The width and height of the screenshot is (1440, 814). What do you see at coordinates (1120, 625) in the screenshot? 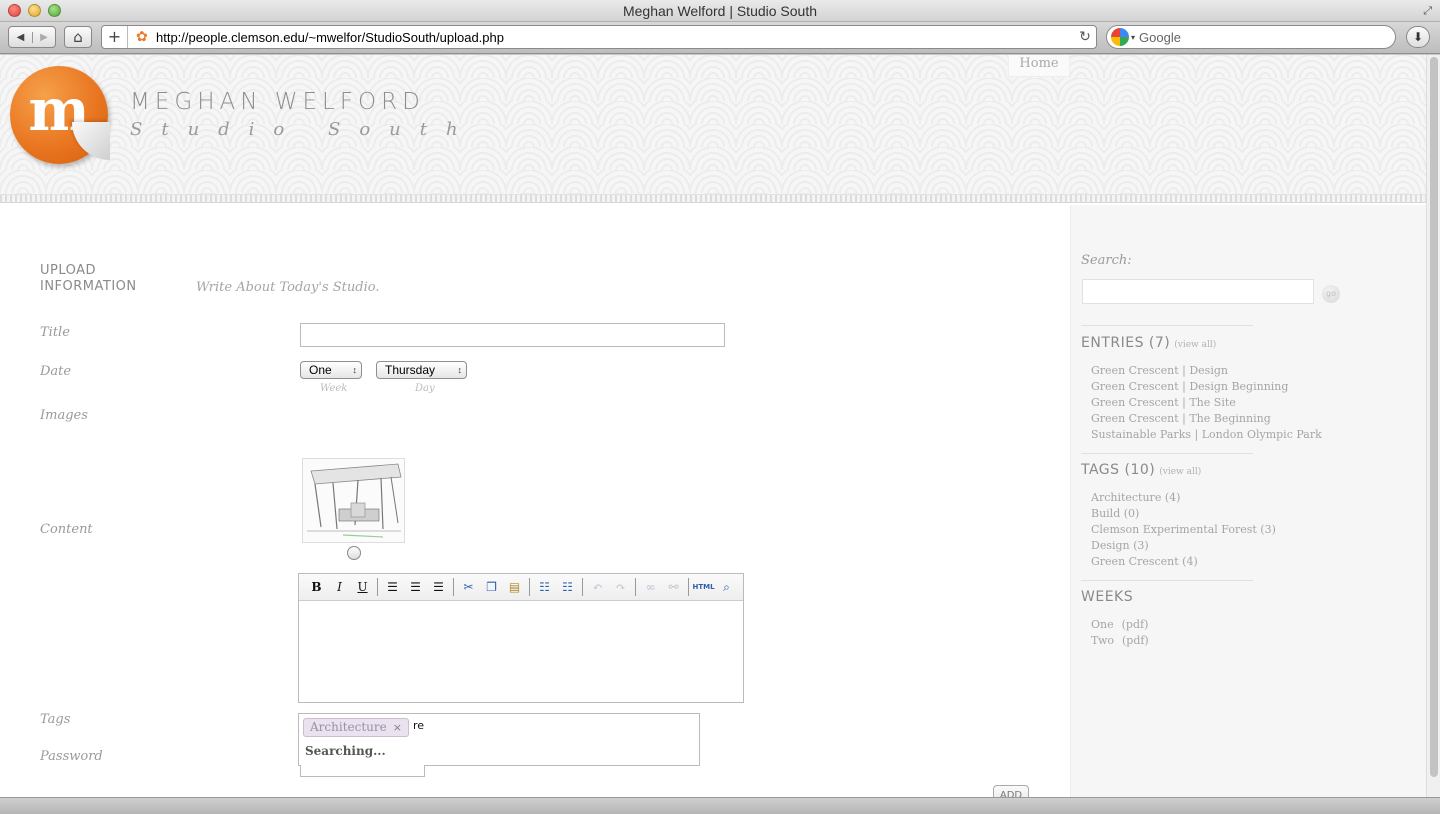
I see `week-item: One (pdf)` at bounding box center [1120, 625].